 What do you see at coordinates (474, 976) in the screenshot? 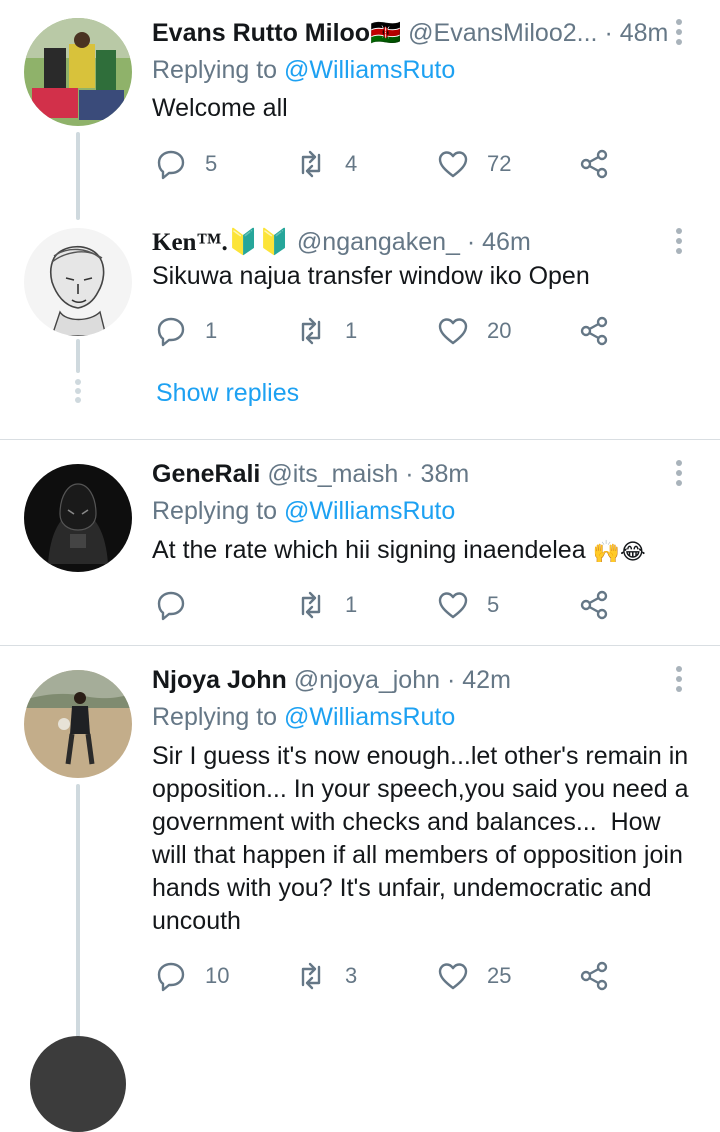
I see `like-button: 25` at bounding box center [474, 976].